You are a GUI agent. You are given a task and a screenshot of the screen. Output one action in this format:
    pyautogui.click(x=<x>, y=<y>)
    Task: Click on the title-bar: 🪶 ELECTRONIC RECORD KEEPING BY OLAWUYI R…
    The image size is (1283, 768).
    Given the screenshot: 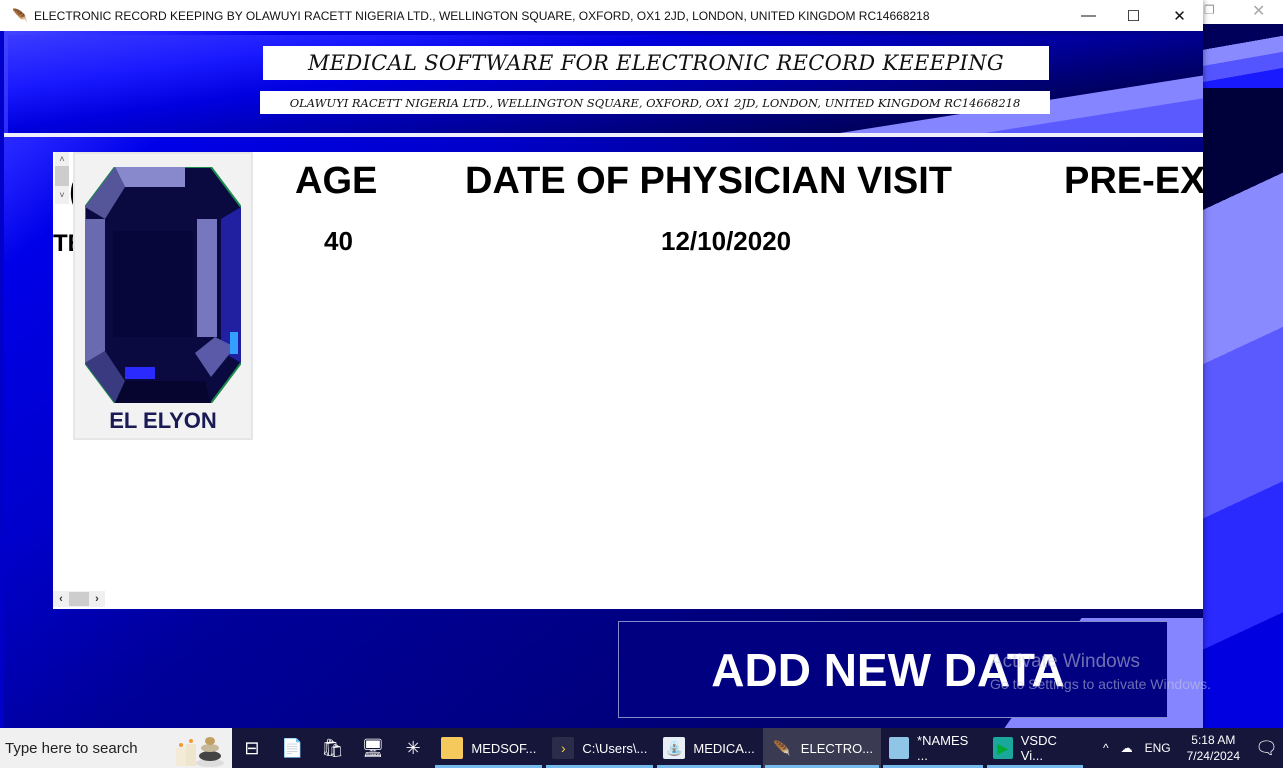 What is the action you would take?
    pyautogui.click(x=601, y=15)
    